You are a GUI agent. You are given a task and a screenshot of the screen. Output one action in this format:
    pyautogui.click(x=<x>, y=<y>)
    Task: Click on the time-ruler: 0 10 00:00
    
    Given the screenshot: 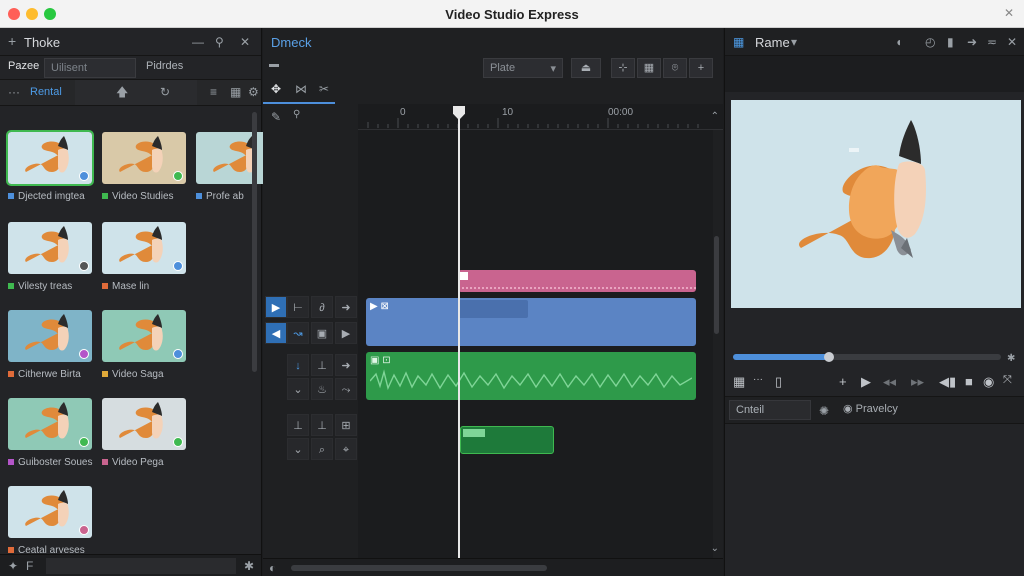 What is the action you would take?
    pyautogui.click(x=540, y=117)
    